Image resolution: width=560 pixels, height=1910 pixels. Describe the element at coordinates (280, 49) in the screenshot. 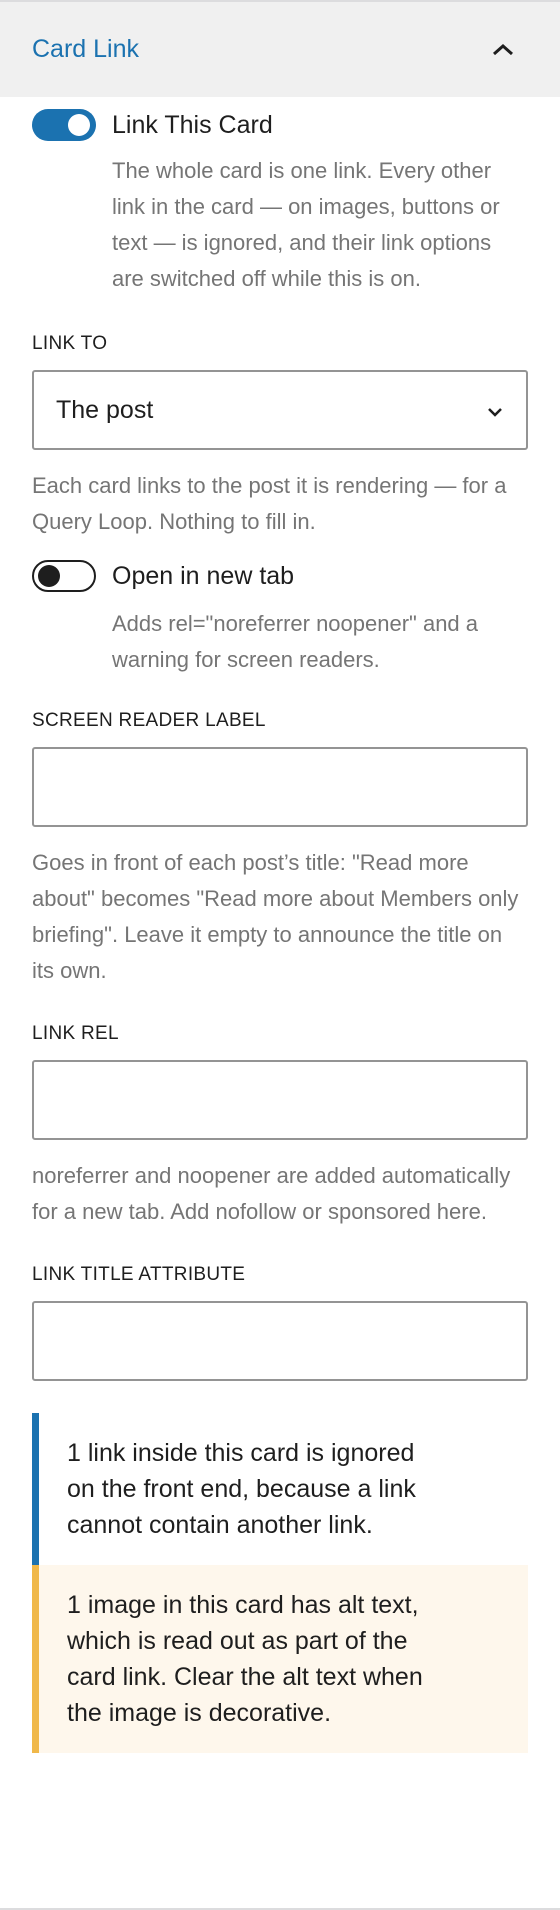

I see `panel-header: Card Link` at that location.